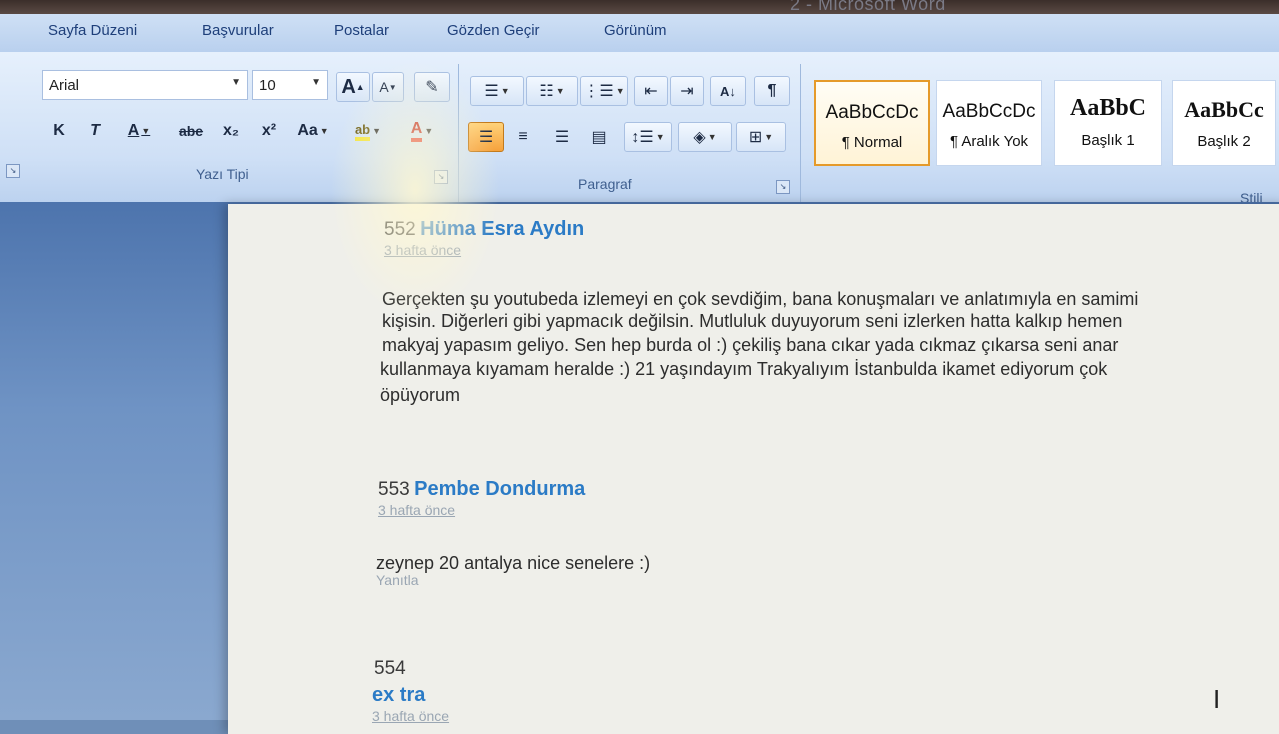  What do you see at coordinates (95, 131) in the screenshot?
I see `italic-button: T` at bounding box center [95, 131].